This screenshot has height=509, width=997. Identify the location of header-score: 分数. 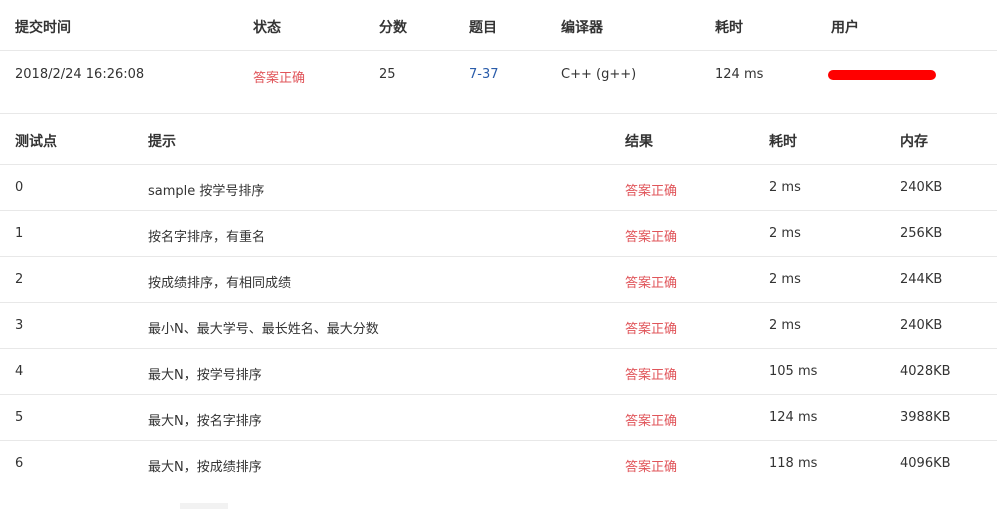
(393, 28).